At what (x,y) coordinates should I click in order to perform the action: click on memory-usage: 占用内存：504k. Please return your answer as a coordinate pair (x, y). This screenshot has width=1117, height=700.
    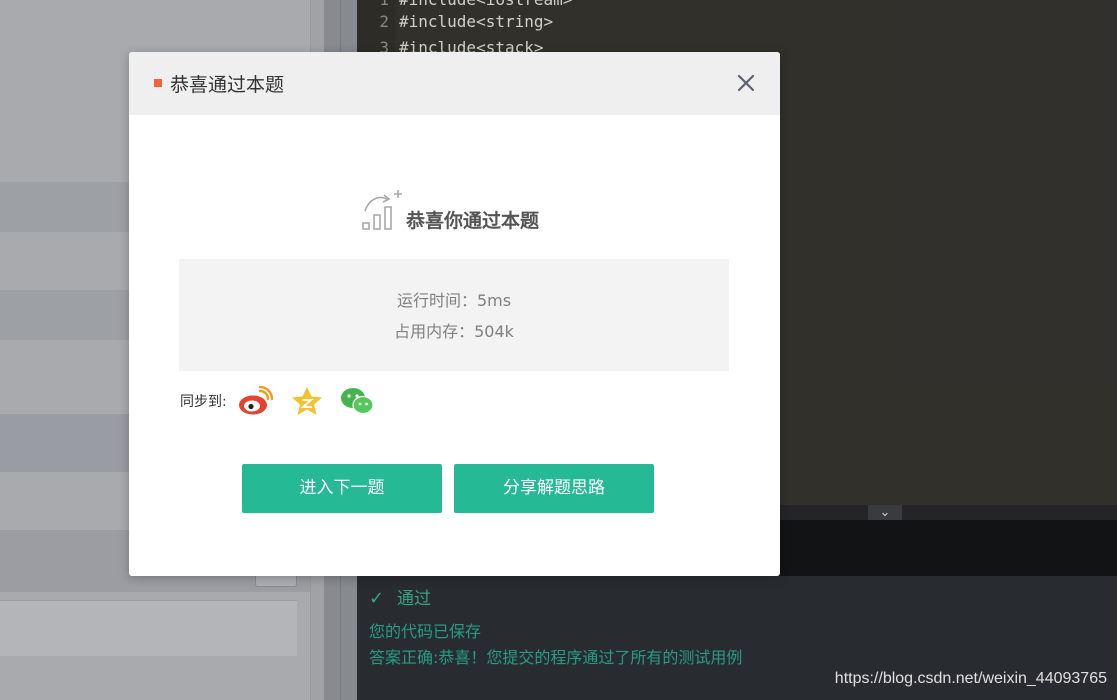
    Looking at the image, I should click on (454, 331).